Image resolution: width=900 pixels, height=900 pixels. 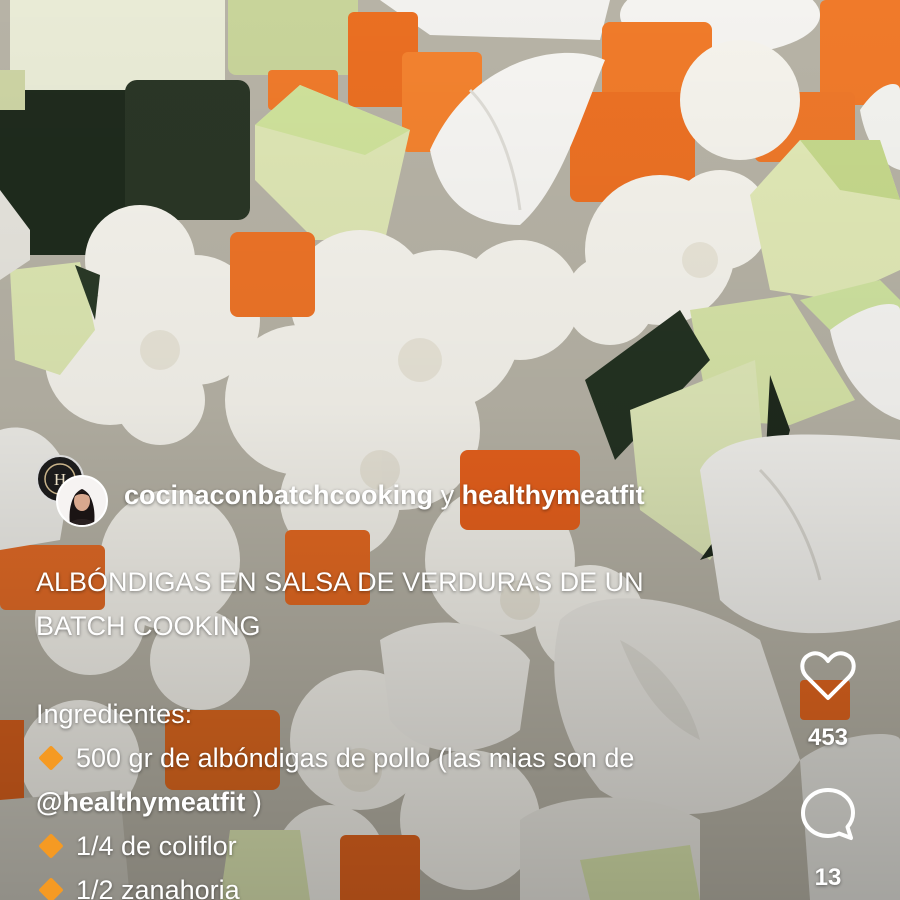 I want to click on avatar-stack: H, so click(x=73, y=492).